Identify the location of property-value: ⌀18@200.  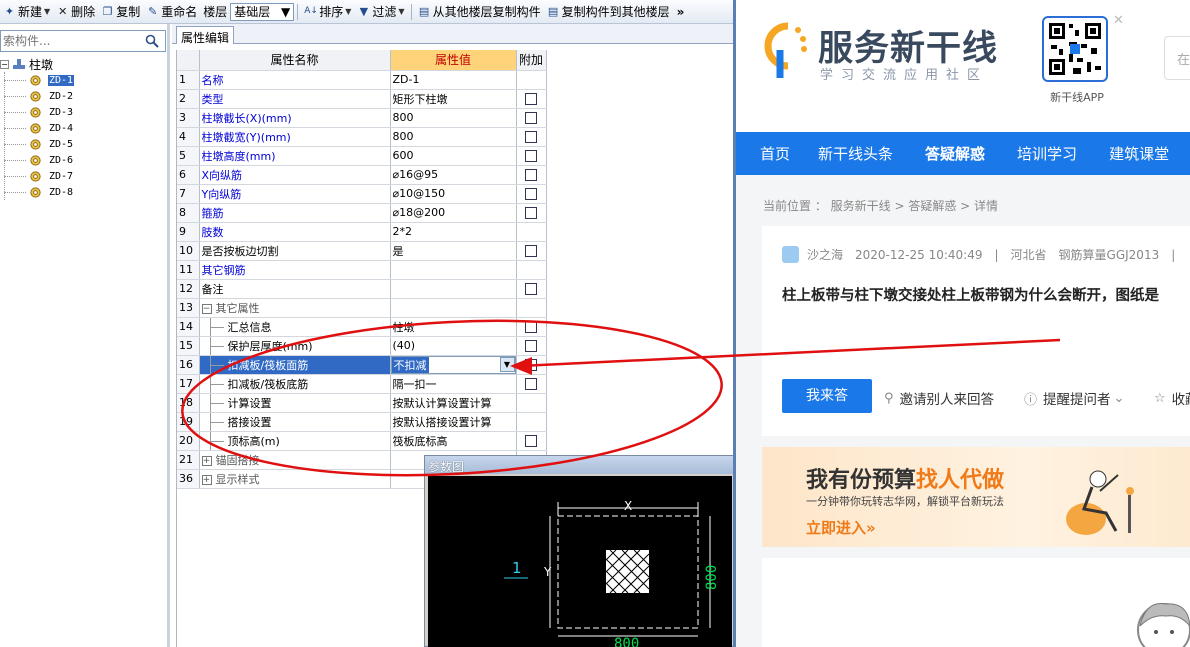
(453, 213).